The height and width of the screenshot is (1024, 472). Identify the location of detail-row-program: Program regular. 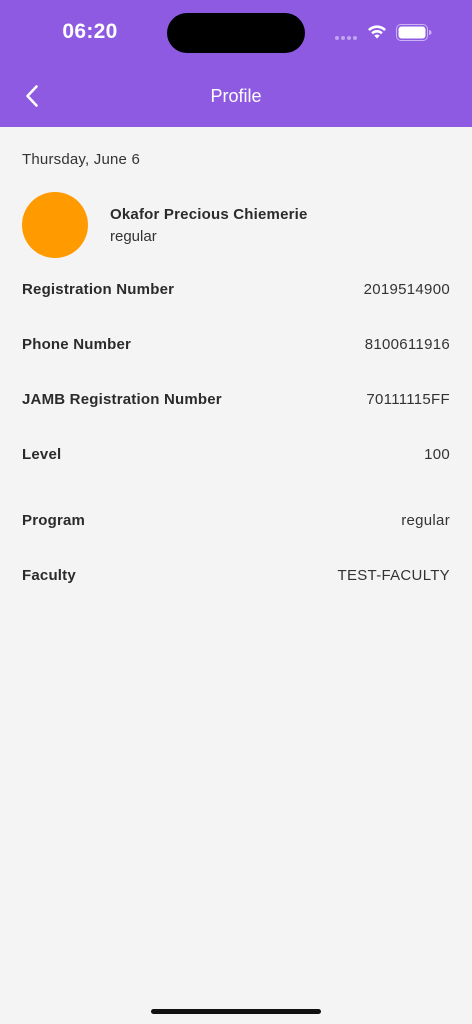
(236, 520).